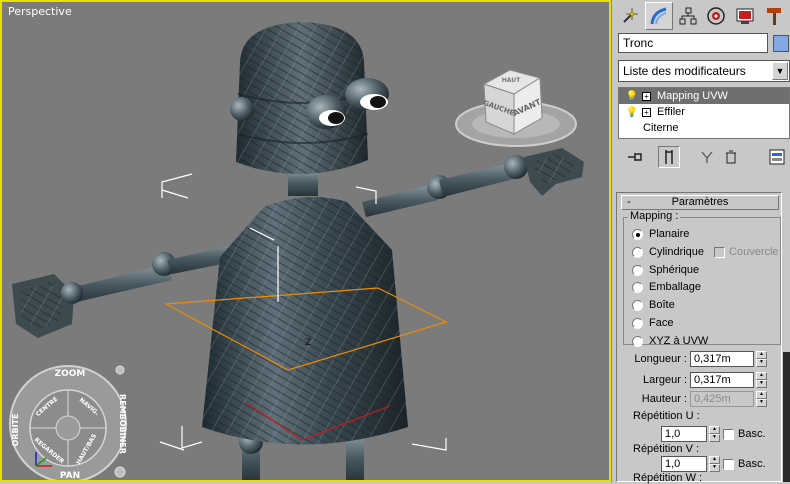  What do you see at coordinates (704, 71) in the screenshot?
I see `modifier-list-dropdown: Liste des modificateurs ▼` at bounding box center [704, 71].